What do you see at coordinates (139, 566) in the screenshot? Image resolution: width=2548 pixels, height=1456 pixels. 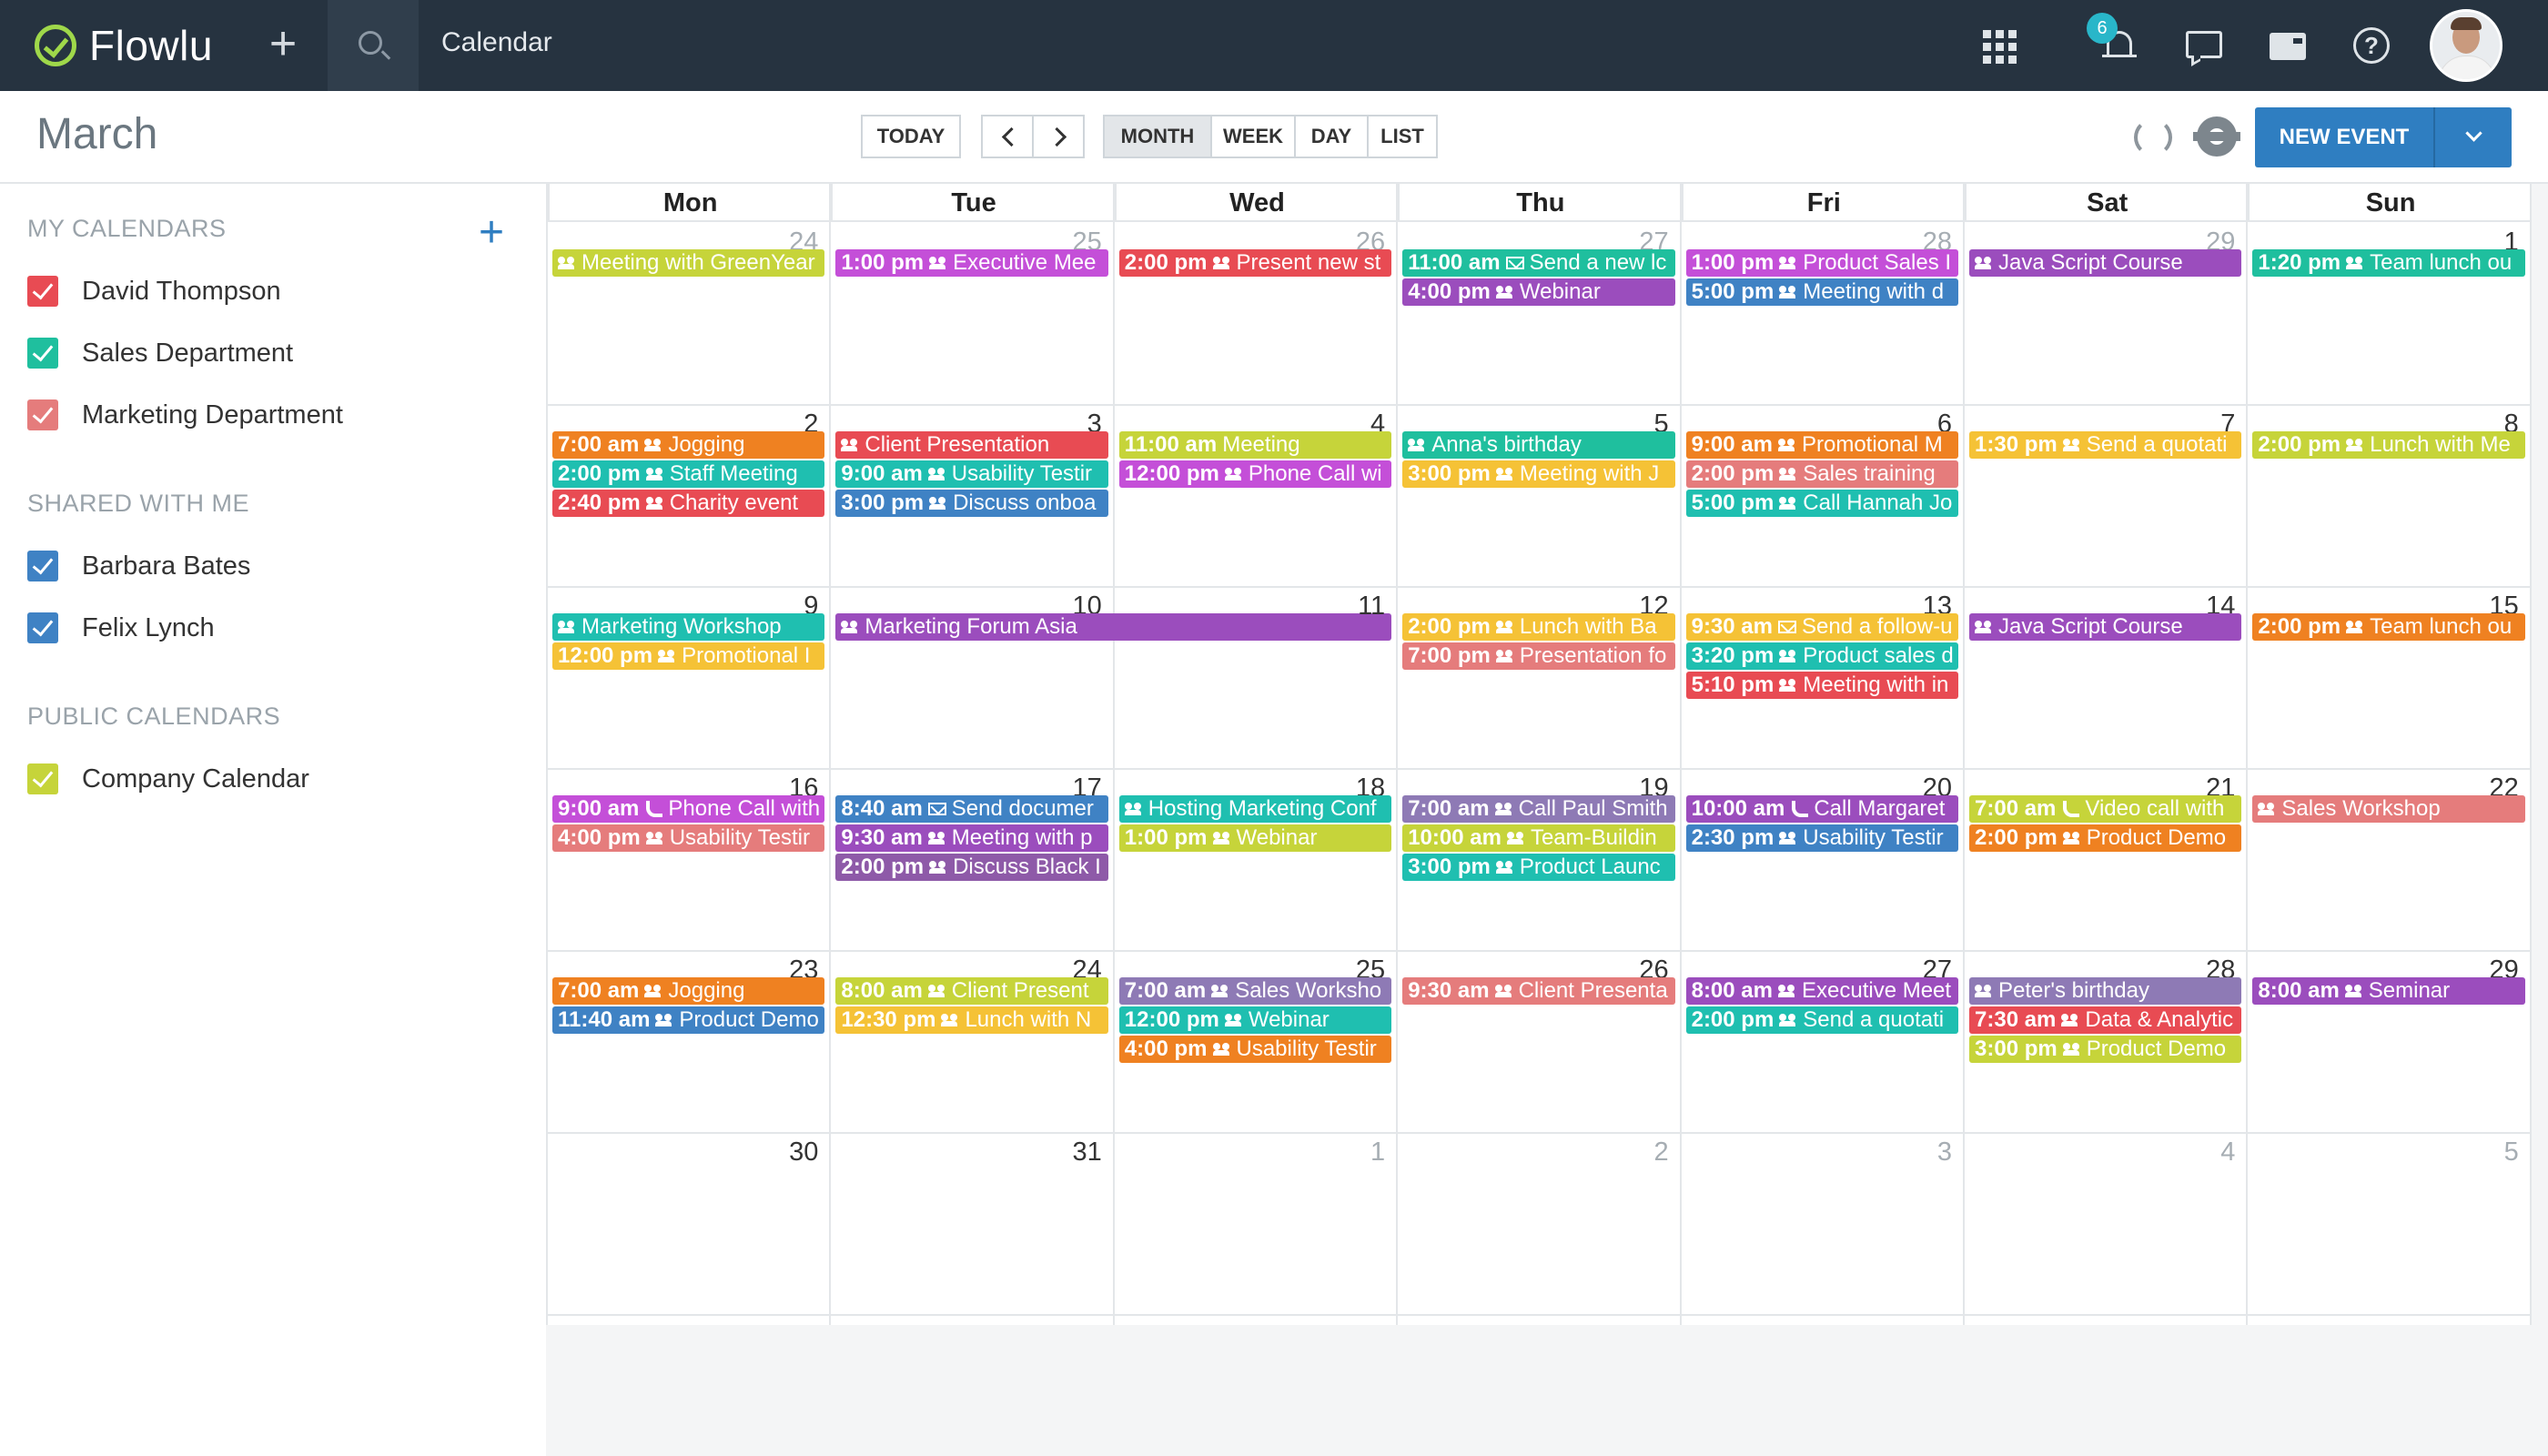 I see `calendar-toggle: Barbara Bates` at bounding box center [139, 566].